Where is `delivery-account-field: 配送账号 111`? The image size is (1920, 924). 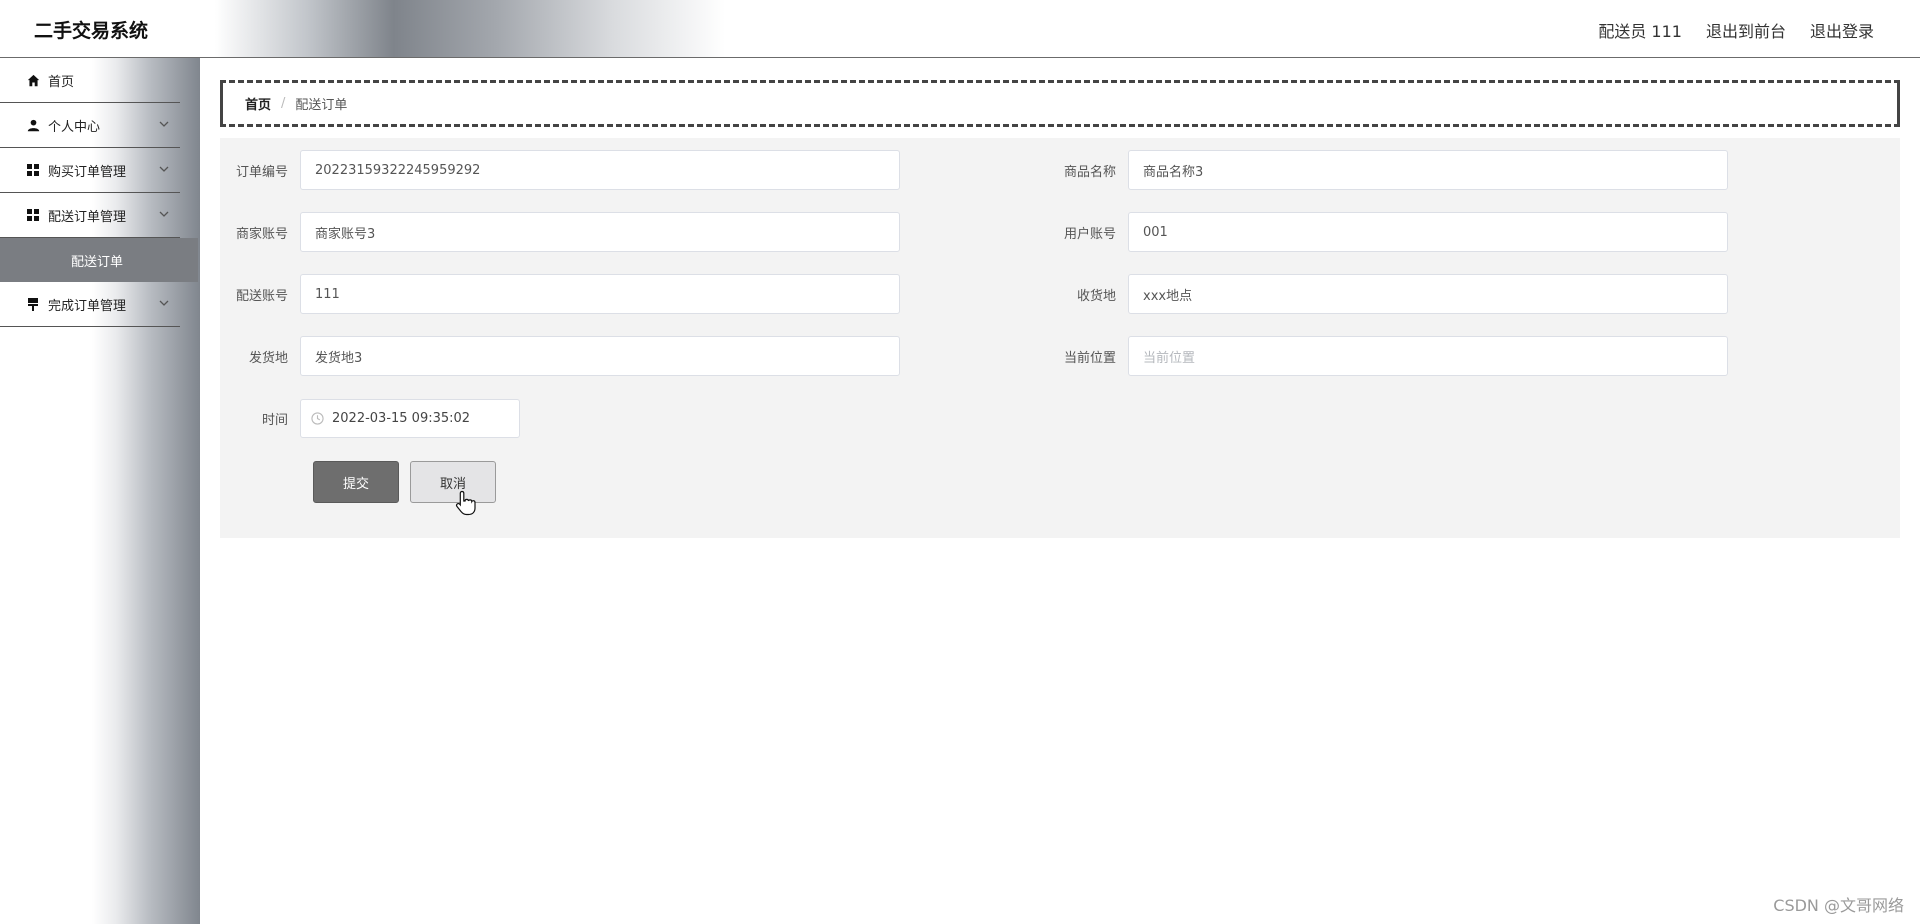 delivery-account-field: 配送账号 111 is located at coordinates (560, 294).